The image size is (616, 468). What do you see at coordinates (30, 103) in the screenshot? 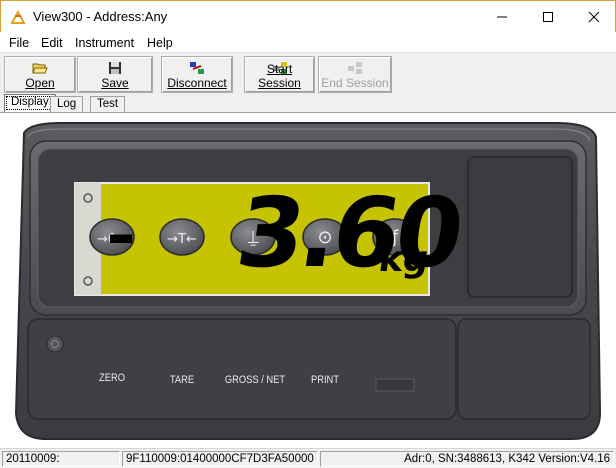
I see `tab-display: Display` at bounding box center [30, 103].